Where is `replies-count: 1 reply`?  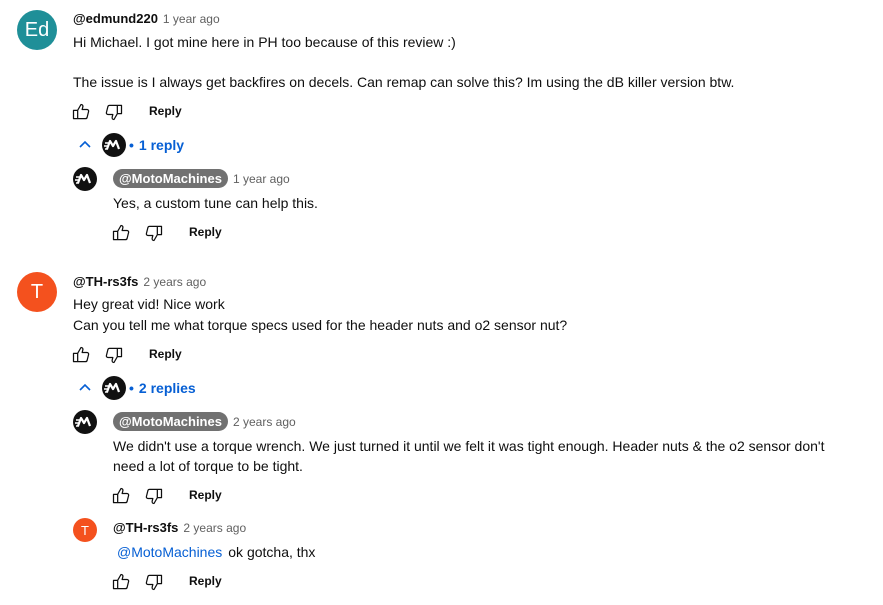
replies-count: 1 reply is located at coordinates (161, 145).